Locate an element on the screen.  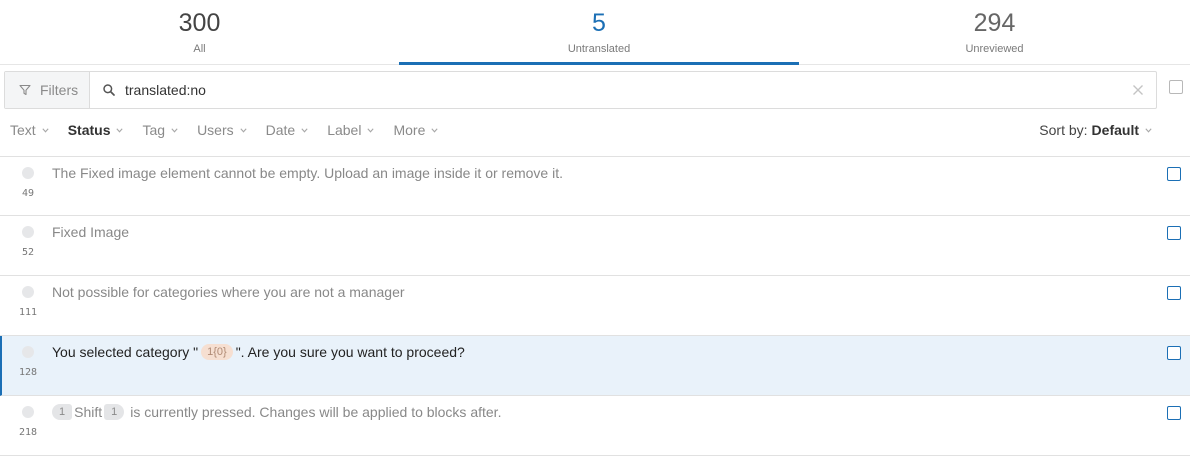
string-id: 218 is located at coordinates (28, 432).